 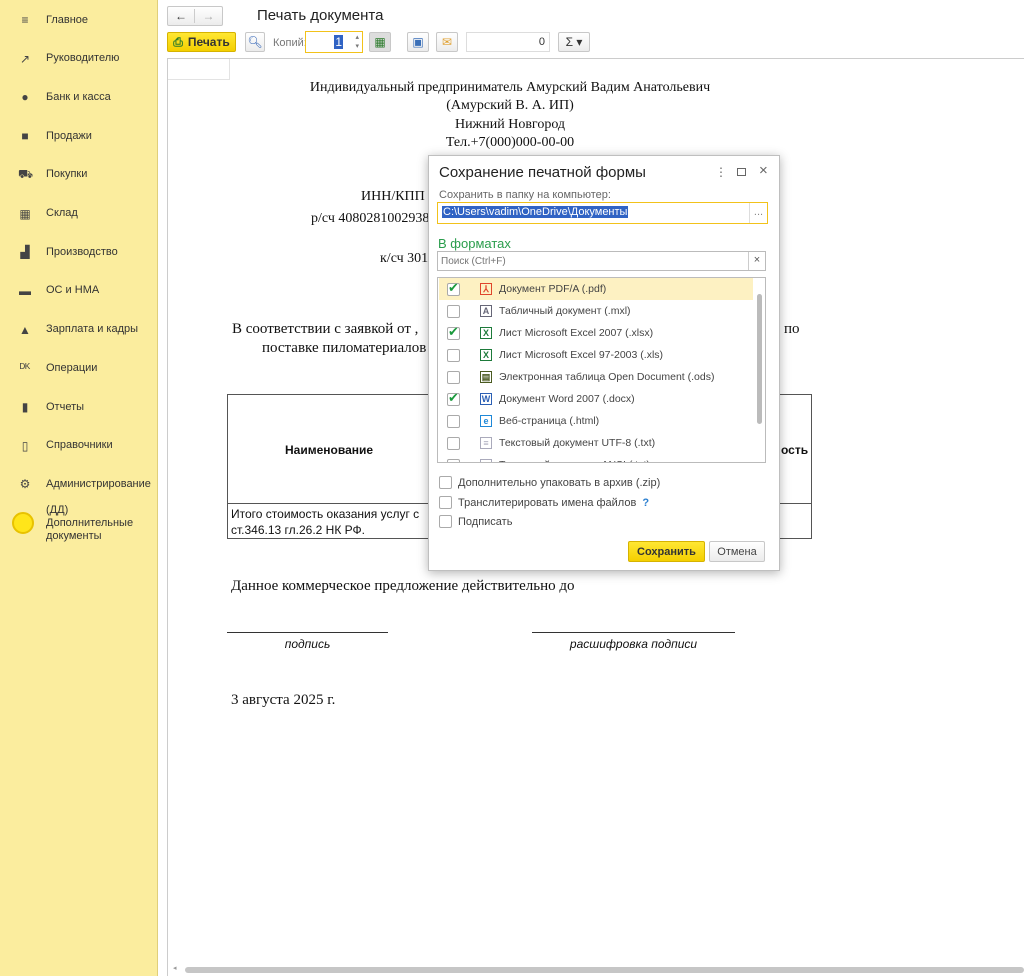 What do you see at coordinates (475, 521) in the screenshot?
I see `sign-option: Подписать` at bounding box center [475, 521].